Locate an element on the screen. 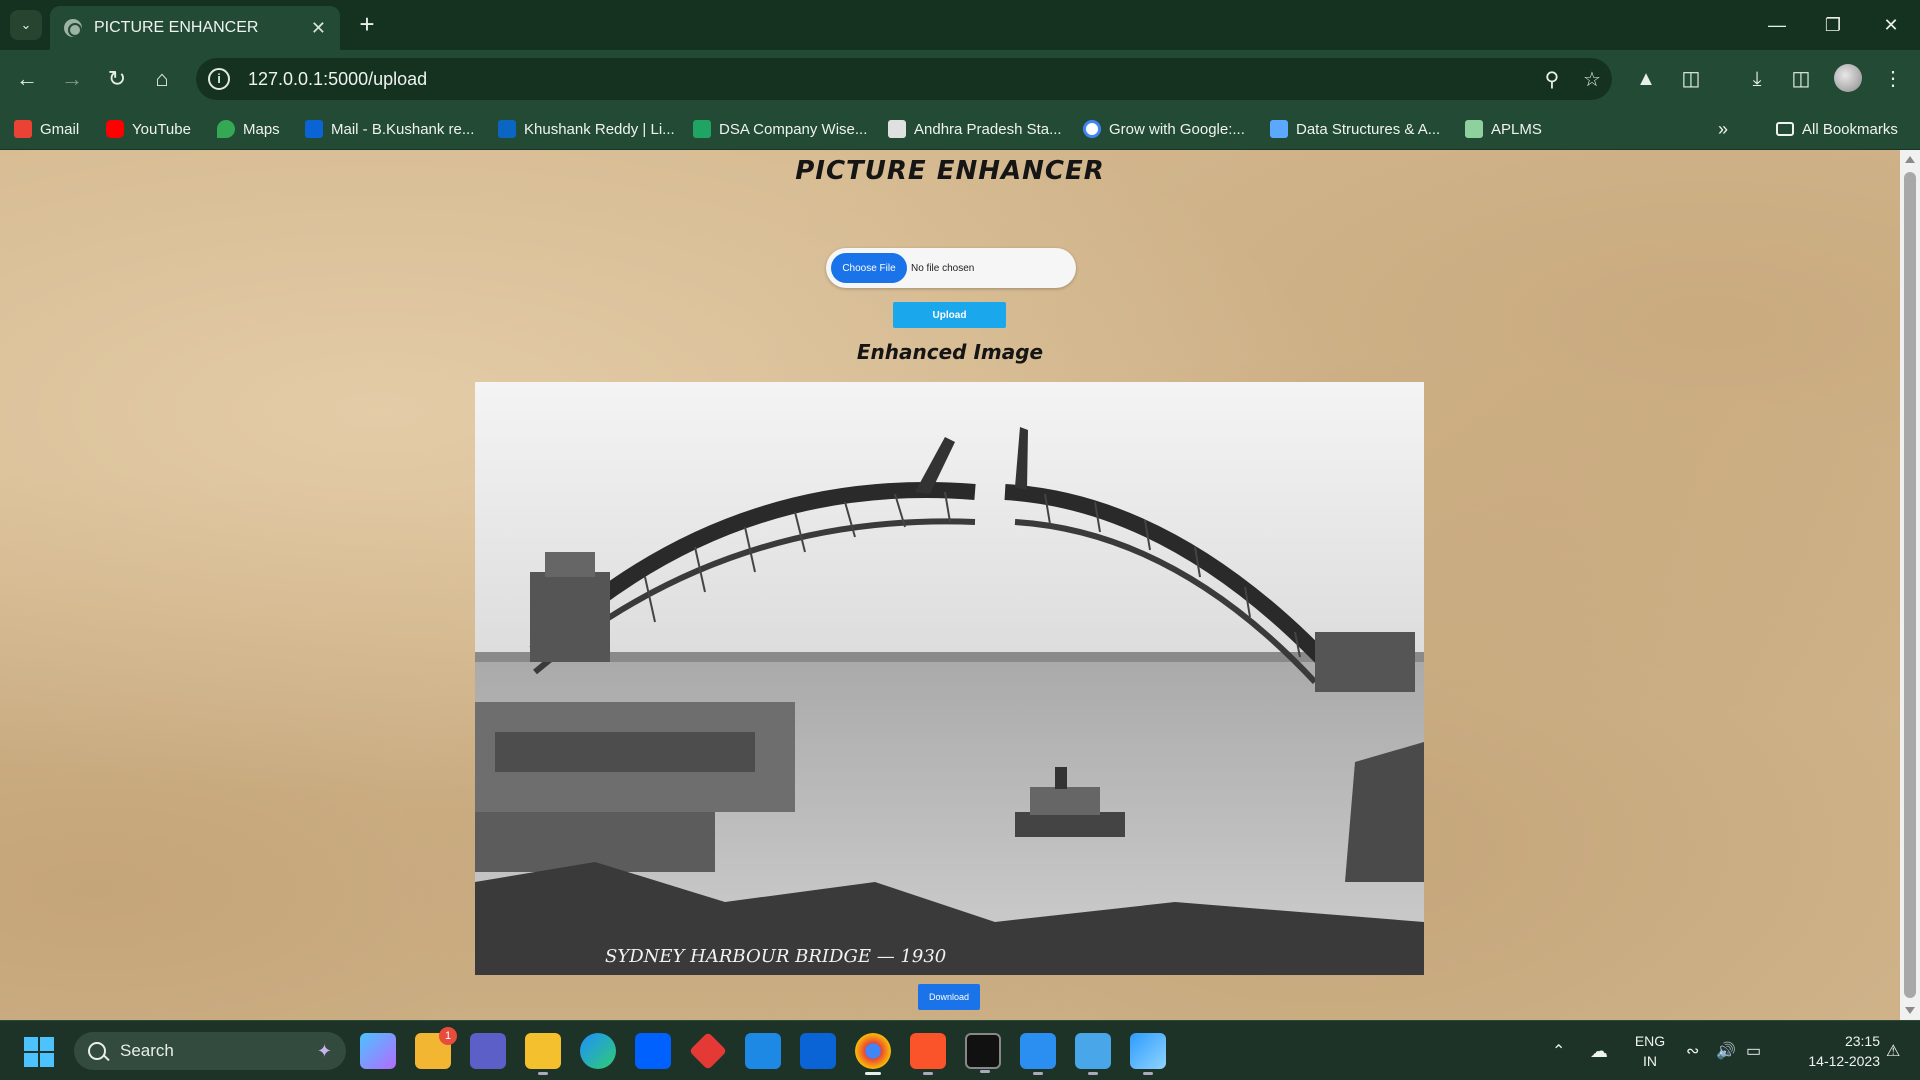  profile-avatar is located at coordinates (1848, 78).